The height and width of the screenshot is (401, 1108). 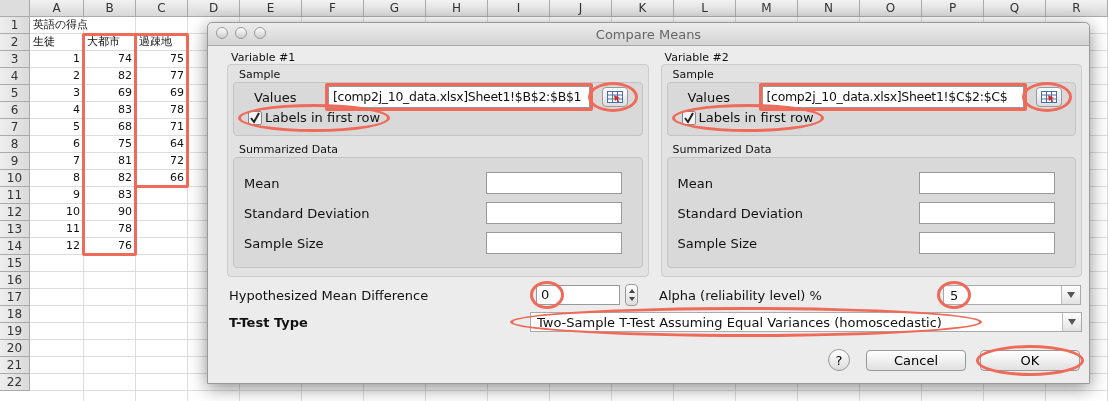 What do you see at coordinates (57, 42) in the screenshot?
I see `table-cell: 生徒` at bounding box center [57, 42].